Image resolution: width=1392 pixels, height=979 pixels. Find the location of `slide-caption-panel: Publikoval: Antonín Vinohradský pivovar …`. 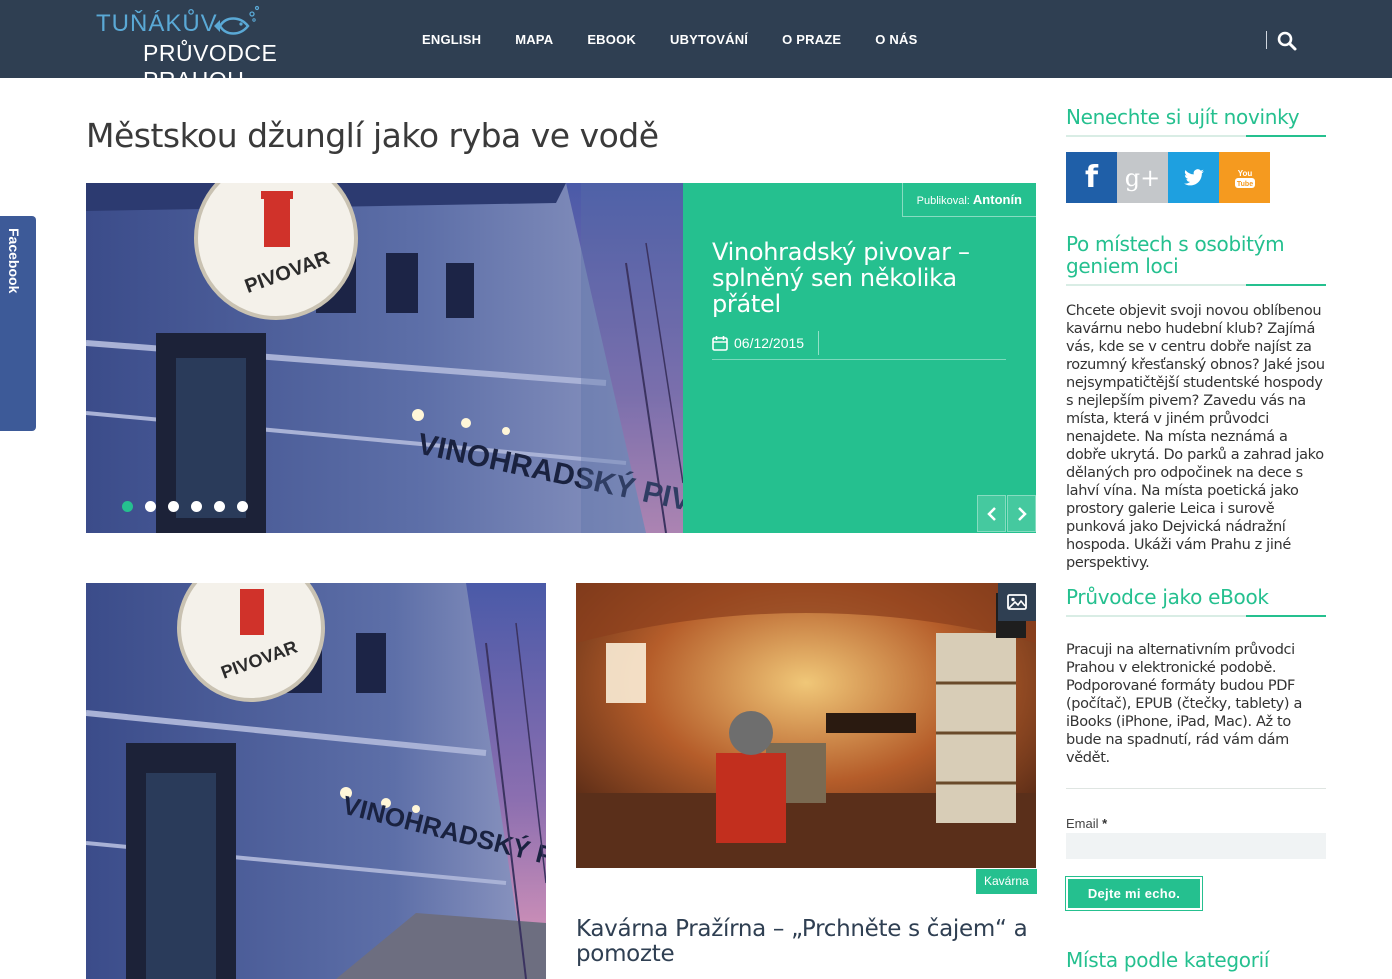

slide-caption-panel: Publikoval: Antonín Vinohradský pivovar … is located at coordinates (859, 358).